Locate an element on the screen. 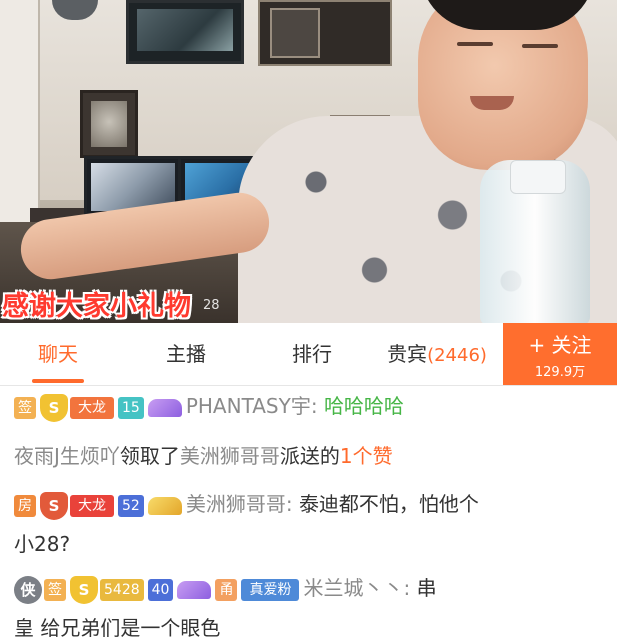  video-overlay-number: 28 is located at coordinates (211, 305).